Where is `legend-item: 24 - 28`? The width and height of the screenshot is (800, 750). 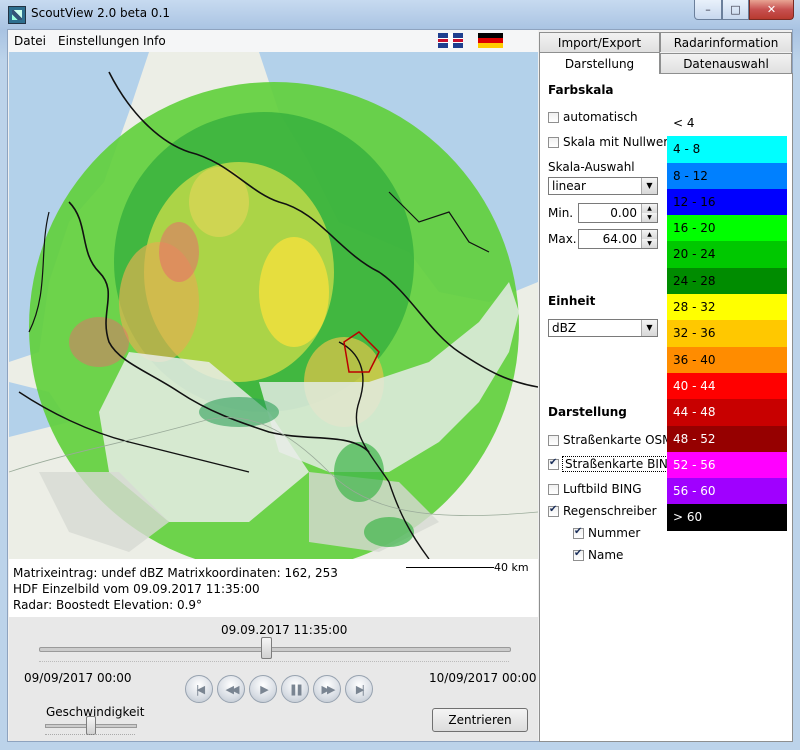
legend-item: 24 - 28 is located at coordinates (727, 281).